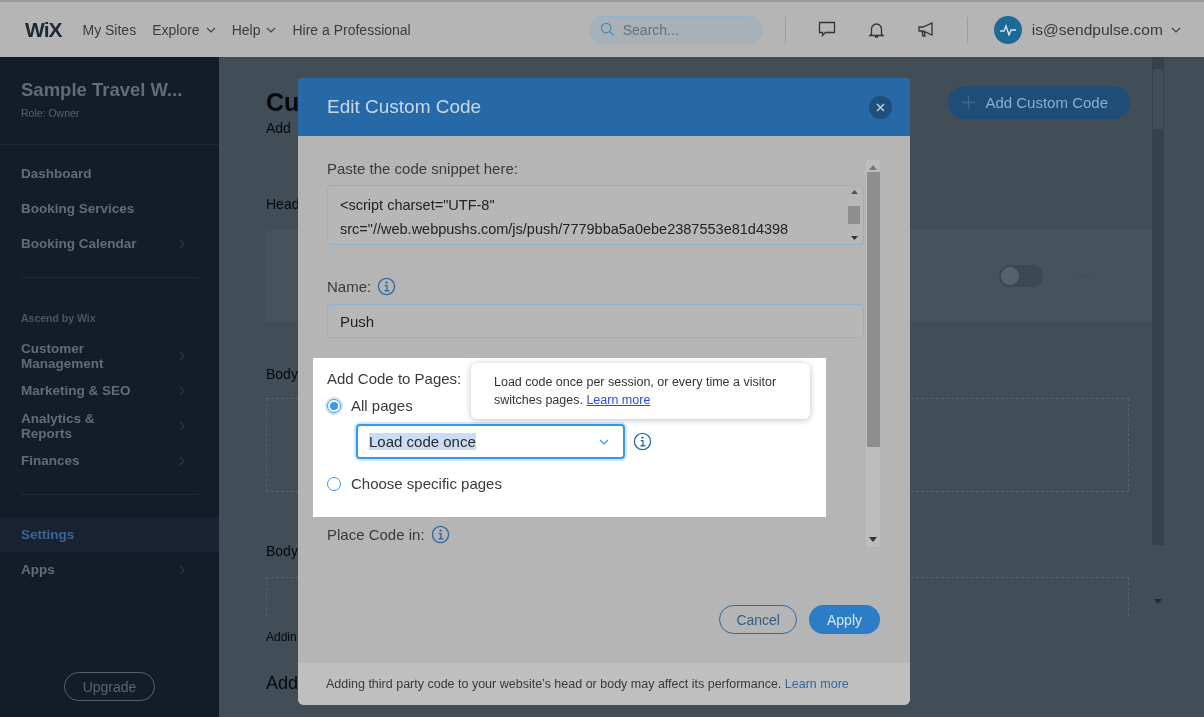  What do you see at coordinates (376, 534) in the screenshot?
I see `field-label: Place Code in:` at bounding box center [376, 534].